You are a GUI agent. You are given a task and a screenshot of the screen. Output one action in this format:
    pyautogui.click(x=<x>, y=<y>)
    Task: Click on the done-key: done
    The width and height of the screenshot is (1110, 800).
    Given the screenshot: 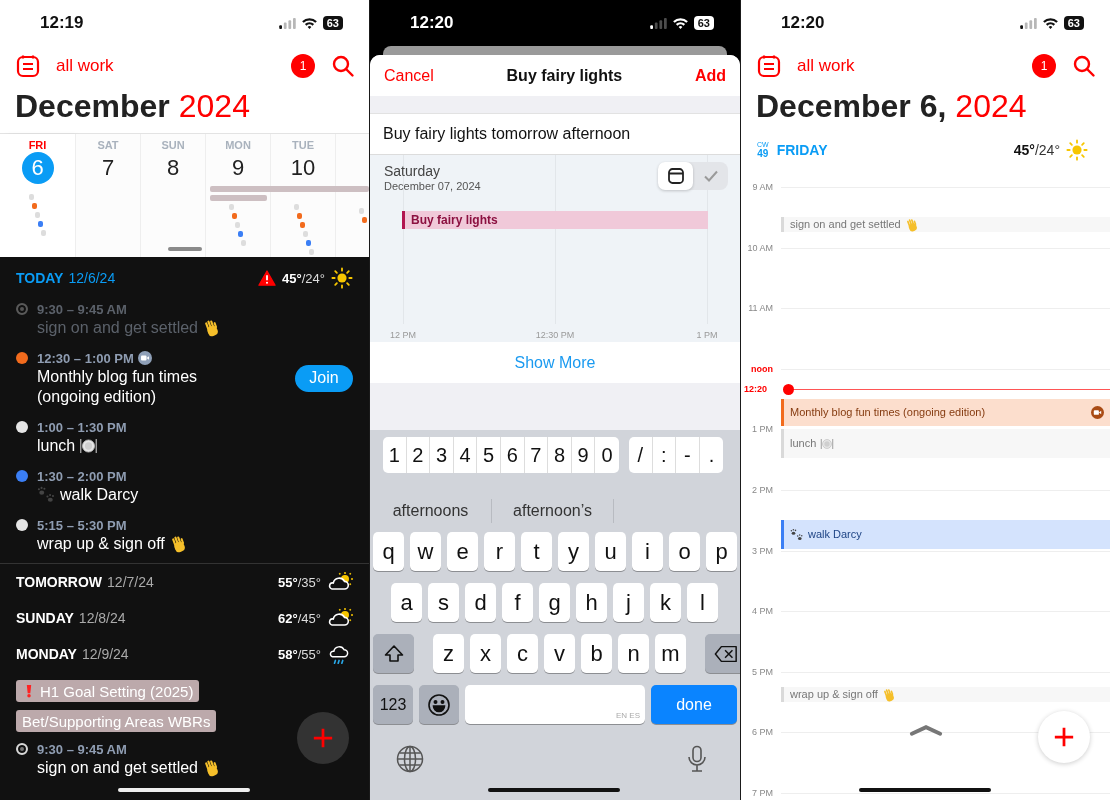 What is the action you would take?
    pyautogui.click(x=694, y=704)
    